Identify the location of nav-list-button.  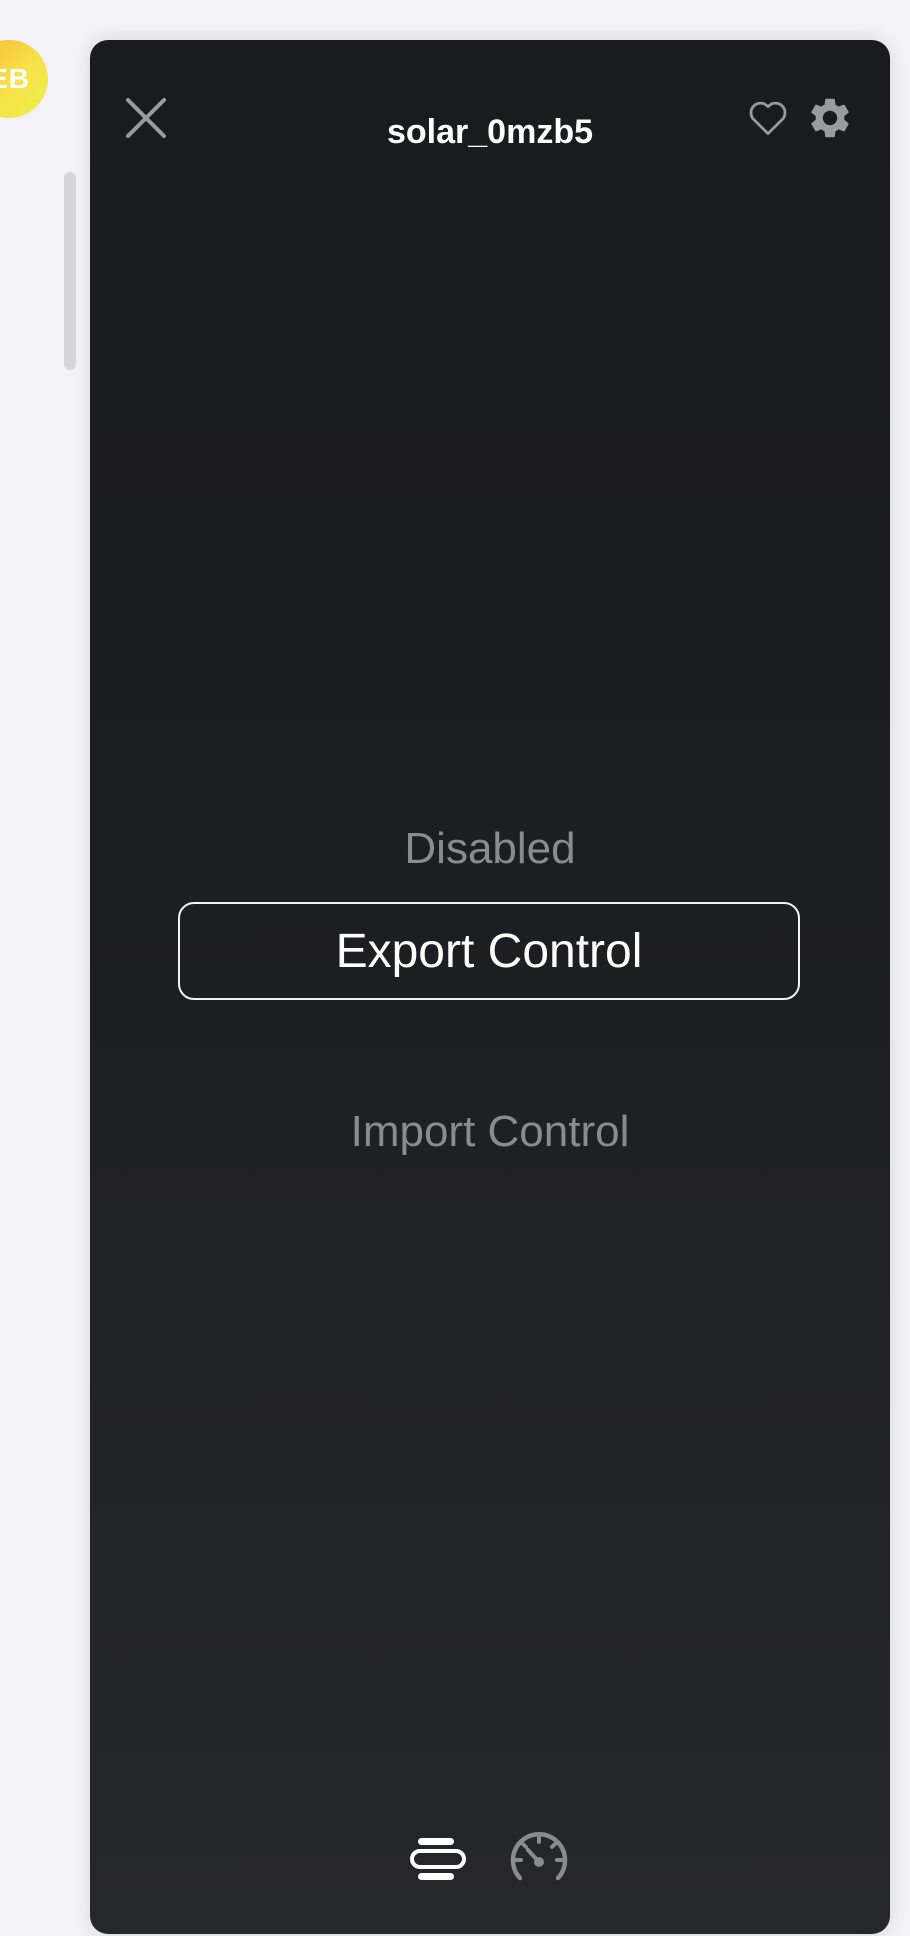
(438, 1860).